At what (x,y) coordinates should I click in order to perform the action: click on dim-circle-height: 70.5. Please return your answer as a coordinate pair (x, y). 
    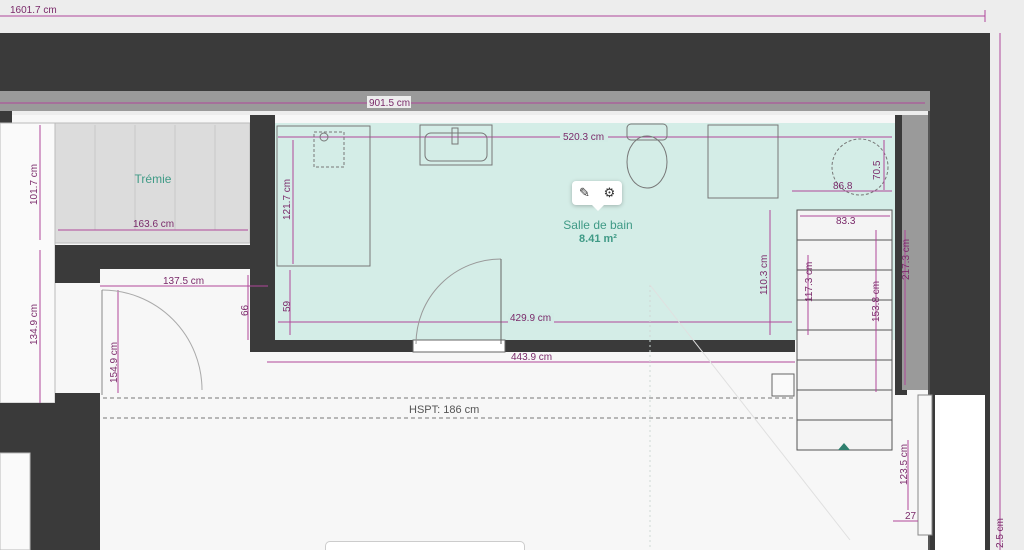
    Looking at the image, I should click on (877, 170).